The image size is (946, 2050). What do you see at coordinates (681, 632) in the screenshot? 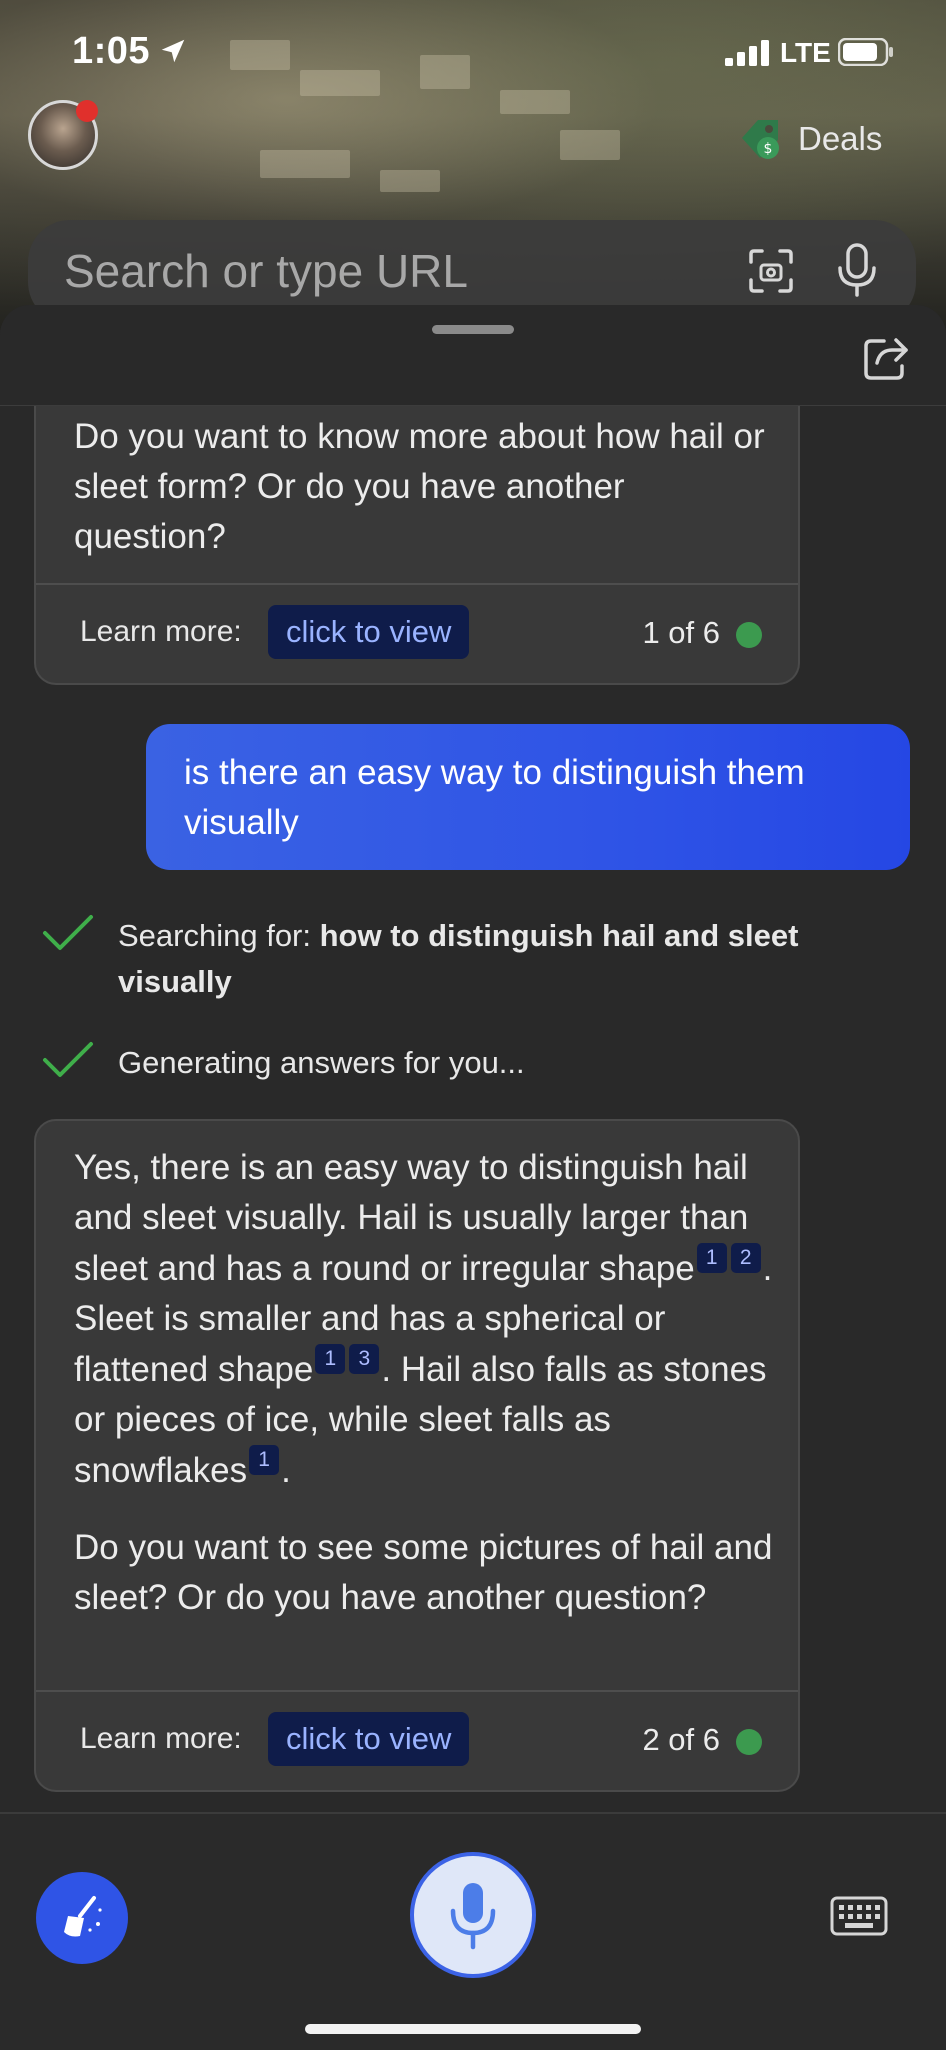
I see `page-count: 1 of 6` at bounding box center [681, 632].